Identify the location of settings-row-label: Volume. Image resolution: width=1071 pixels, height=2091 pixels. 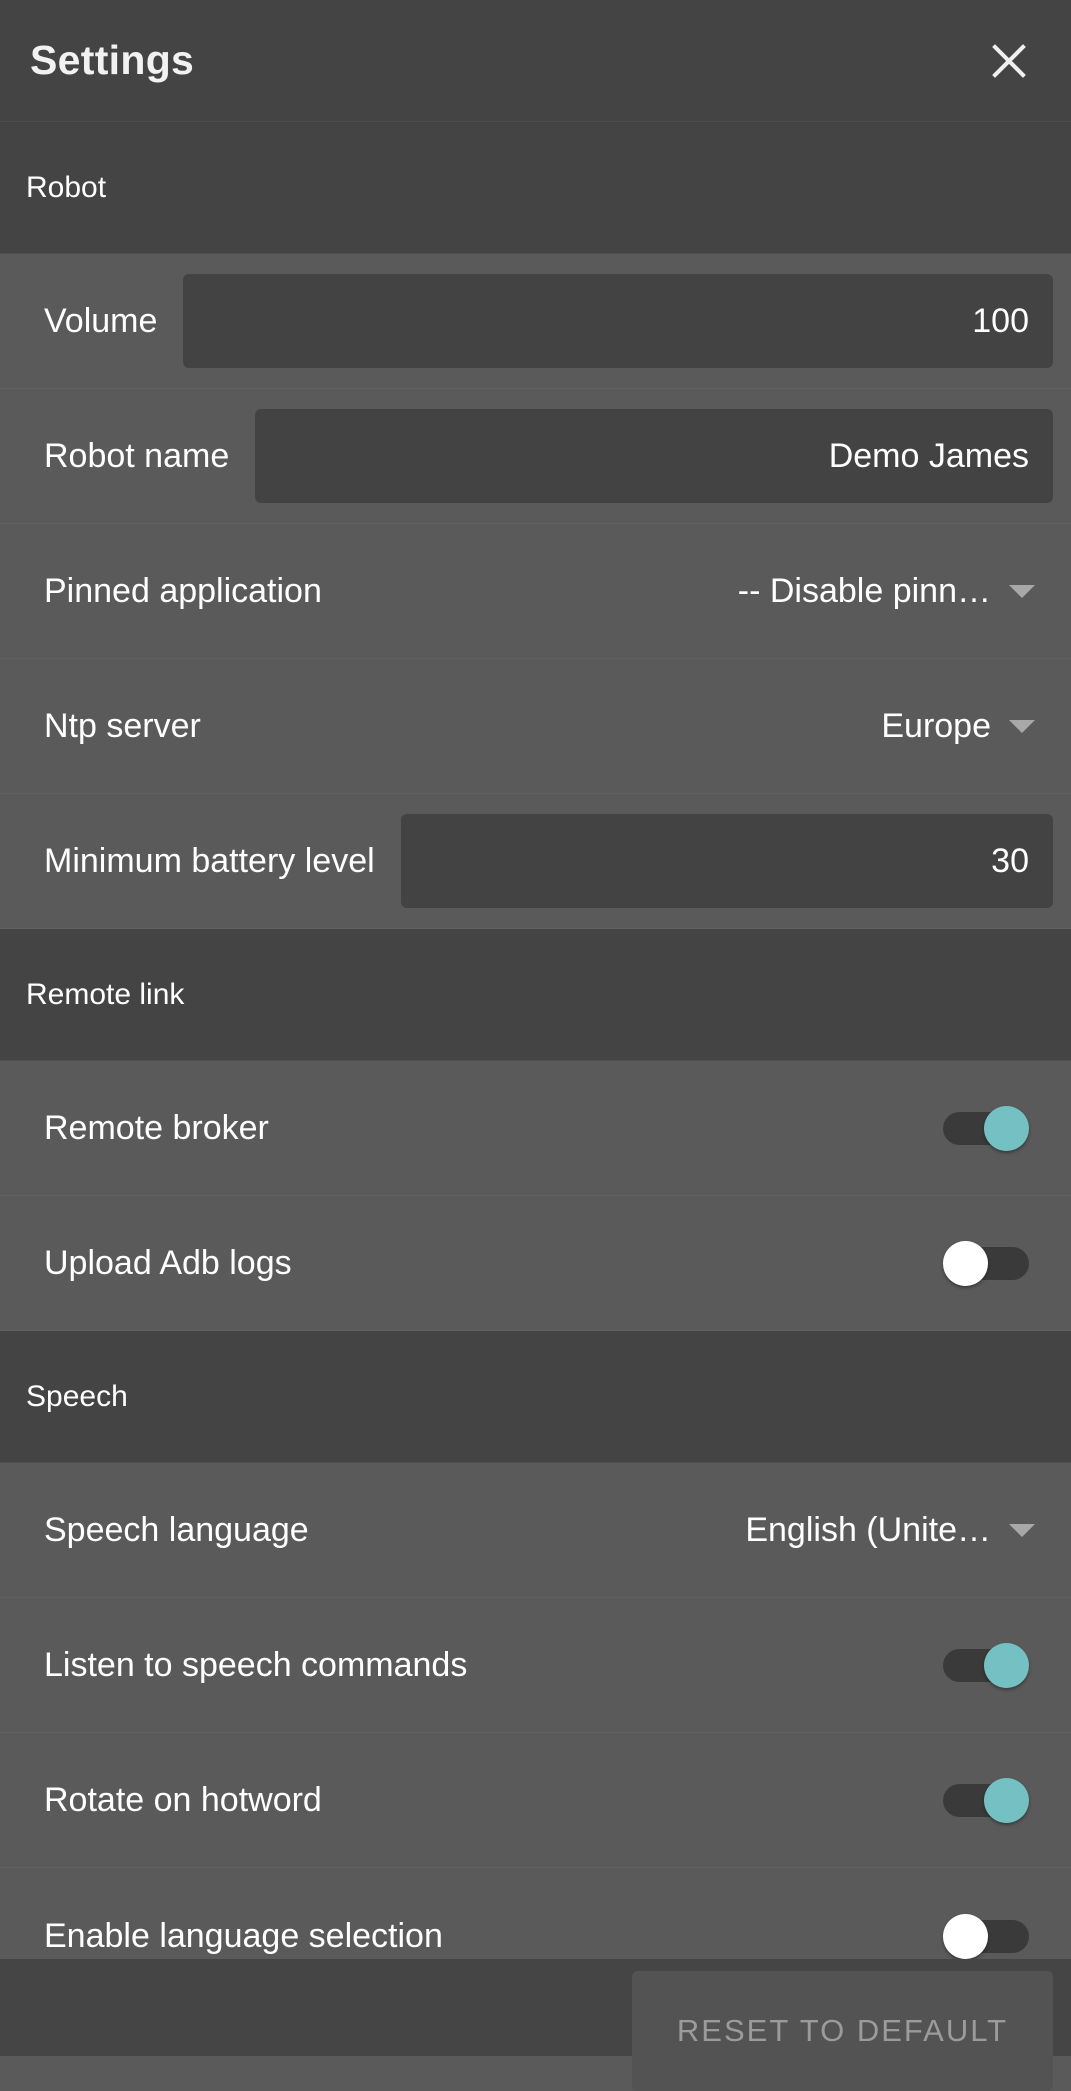
(101, 321).